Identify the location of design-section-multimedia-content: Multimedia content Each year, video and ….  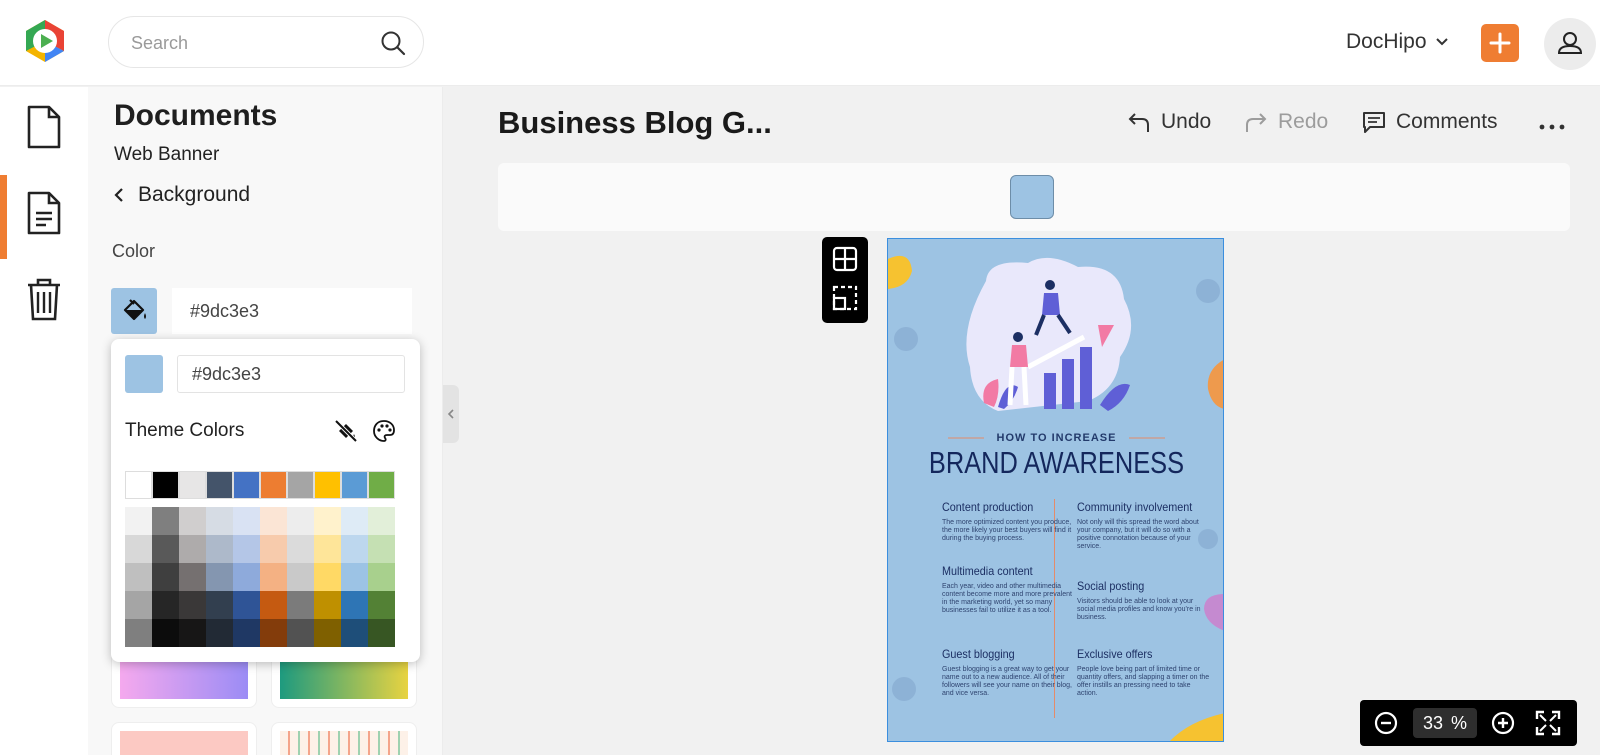
(1010, 589).